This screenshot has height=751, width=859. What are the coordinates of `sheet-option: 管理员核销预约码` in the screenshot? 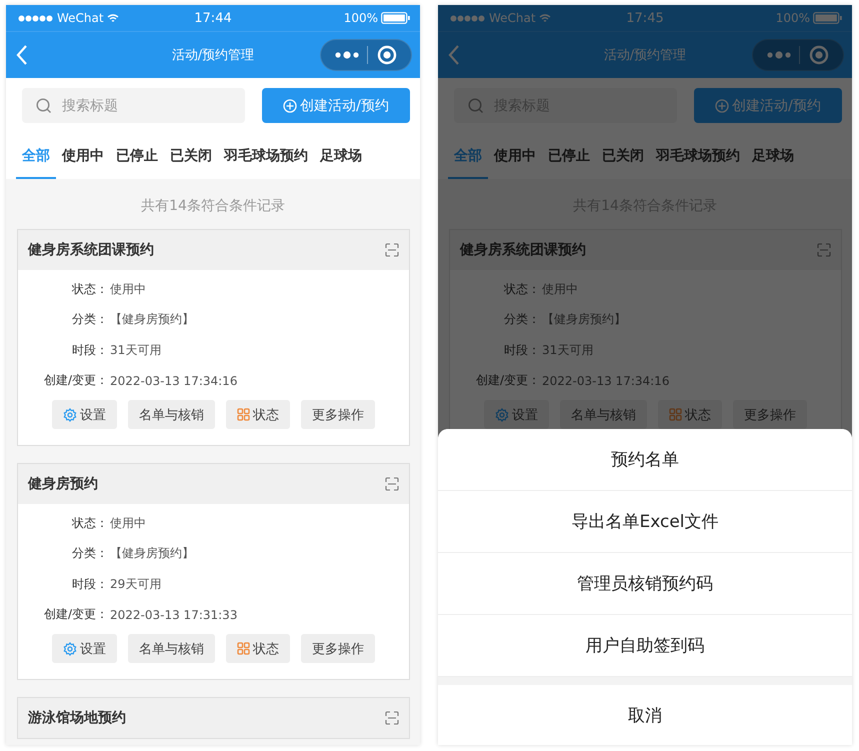 It's located at (645, 584).